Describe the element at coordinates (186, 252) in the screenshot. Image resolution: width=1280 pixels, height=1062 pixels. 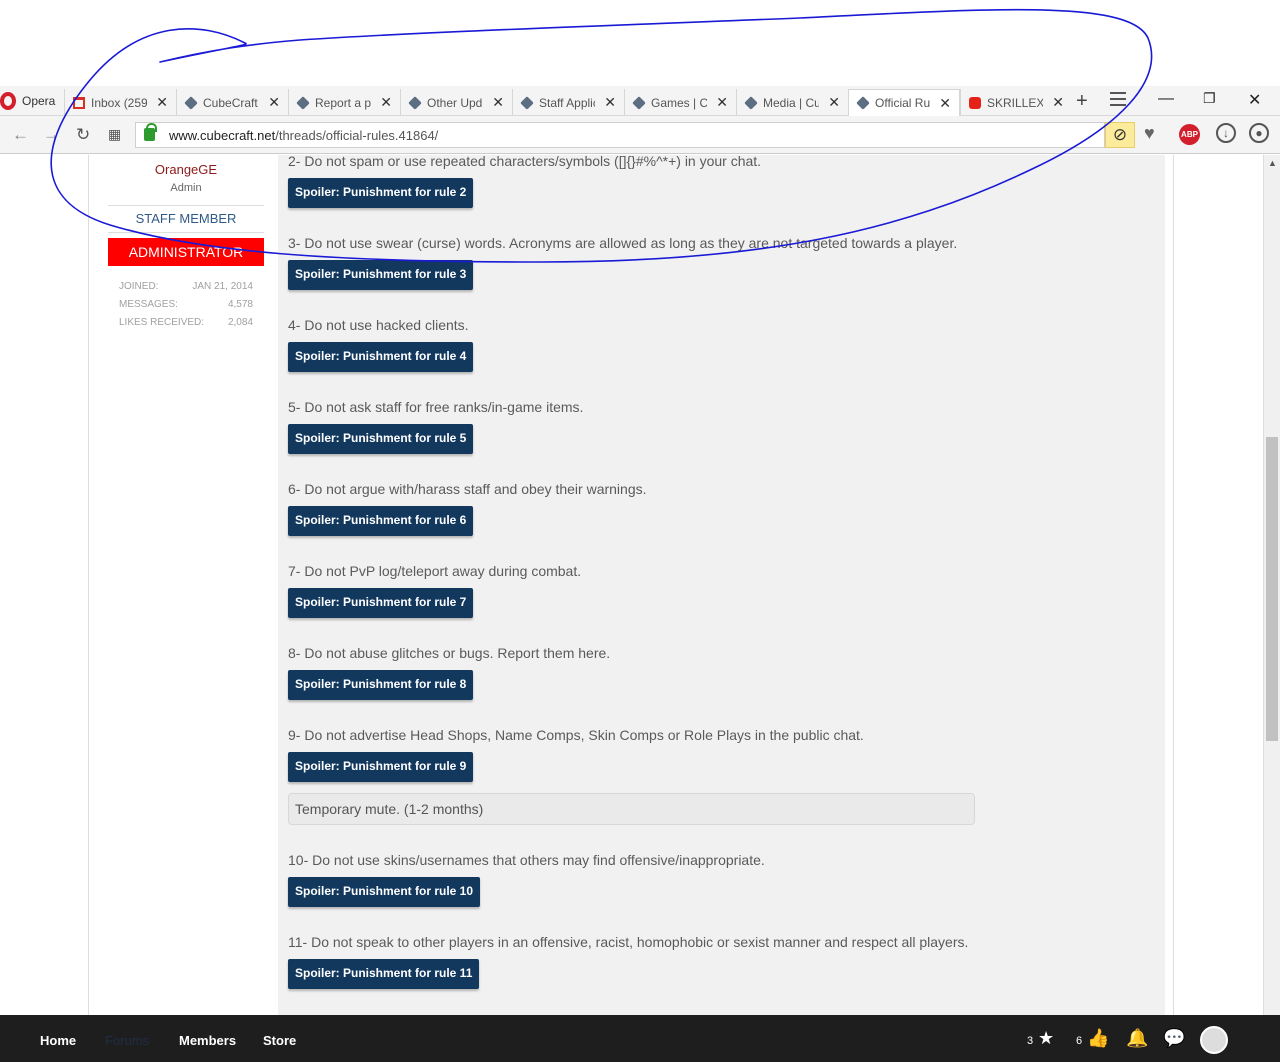
I see `administrator-badge: ADMINISTRATOR` at that location.